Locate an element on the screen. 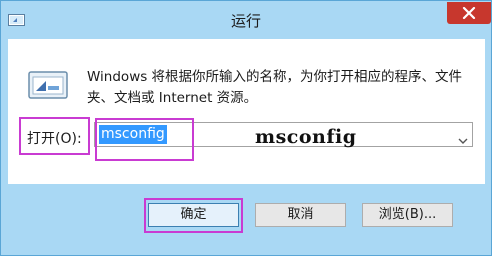 This screenshot has height=256, width=492. close-button is located at coordinates (469, 13).